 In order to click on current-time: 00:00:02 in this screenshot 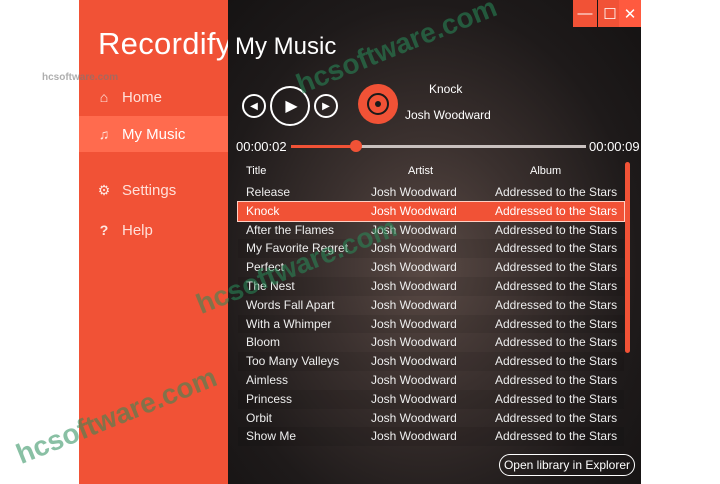, I will do `click(261, 146)`.